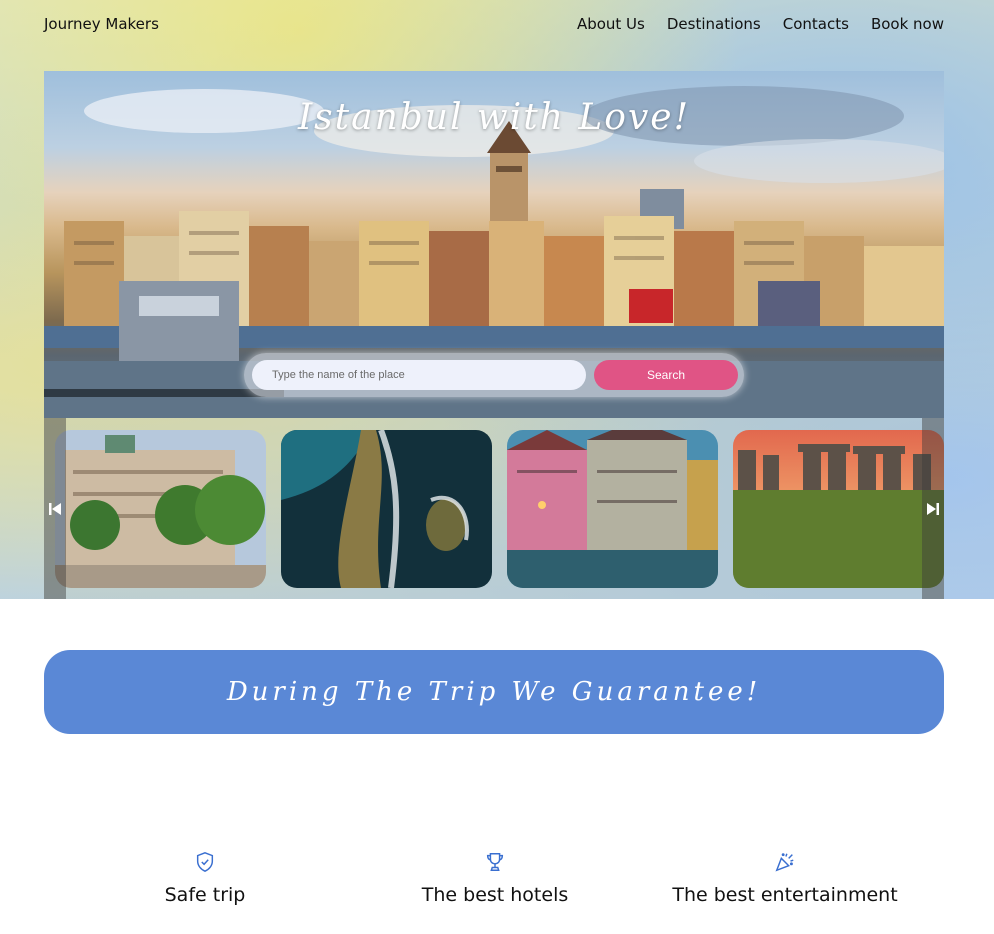 This screenshot has width=994, height=934. I want to click on houses-image, so click(612, 509).